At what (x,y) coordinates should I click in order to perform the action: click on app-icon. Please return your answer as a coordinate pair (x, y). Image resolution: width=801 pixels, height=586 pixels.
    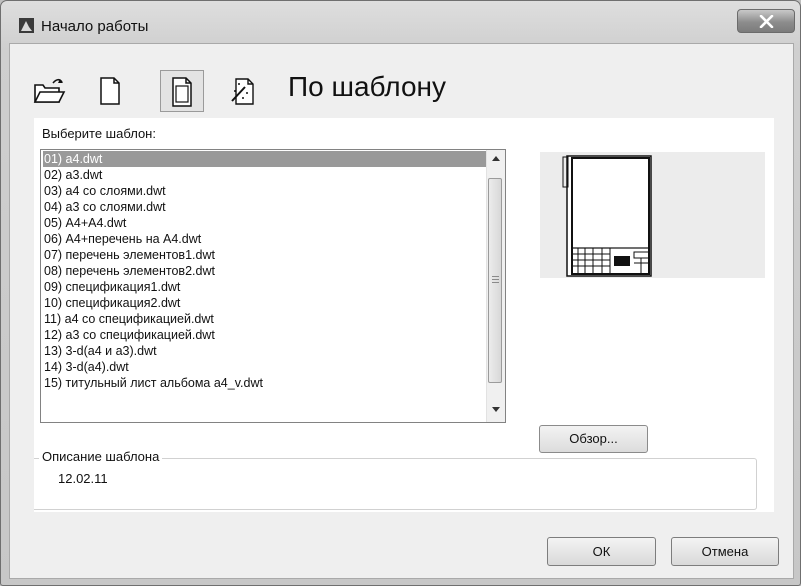
    Looking at the image, I should click on (26, 25).